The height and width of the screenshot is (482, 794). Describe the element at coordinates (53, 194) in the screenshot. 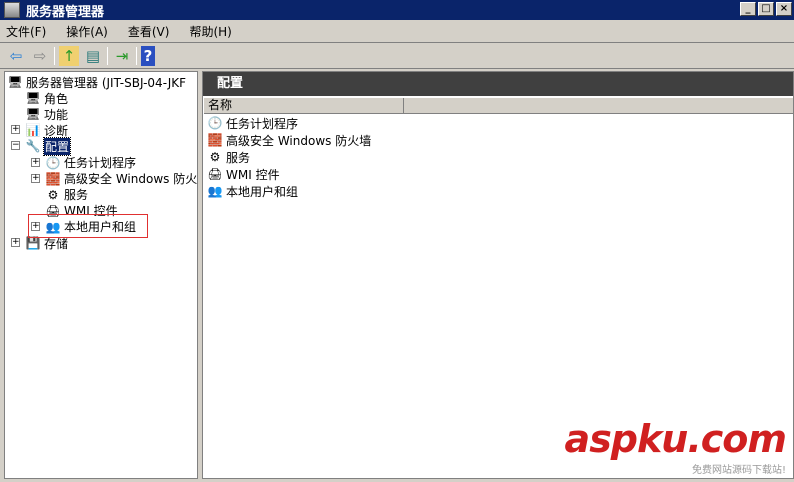

I see `tree-item-icon: ⚙` at that location.